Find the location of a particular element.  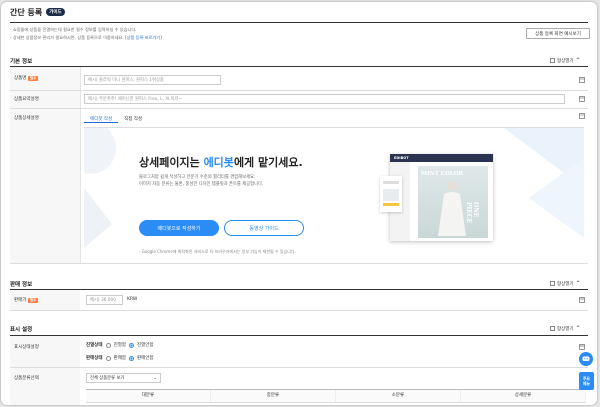

display-section-title: 표시 설정 is located at coordinates (21, 330).